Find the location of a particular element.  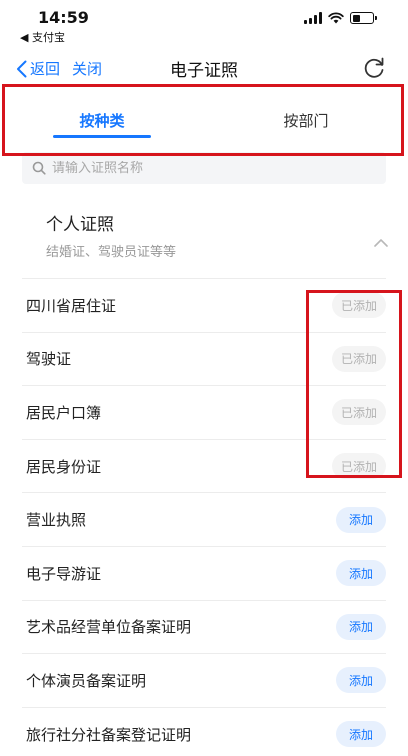

tab-by-type: 按种类 is located at coordinates (102, 120).